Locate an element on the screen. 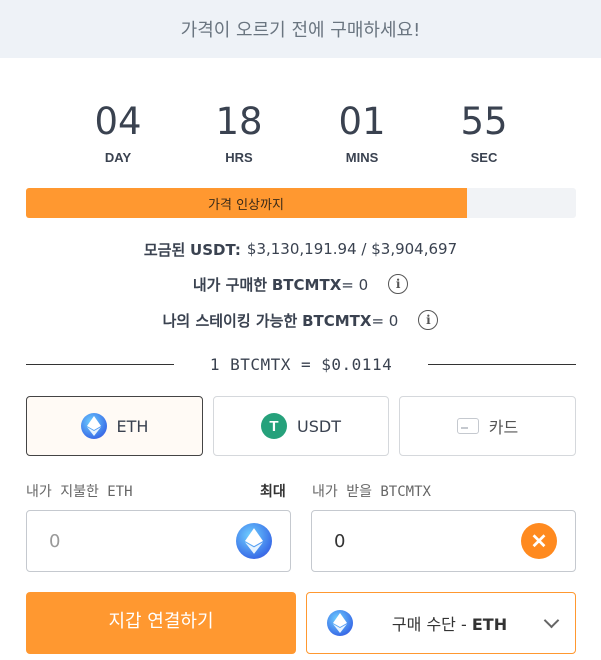  raised-amount: 모금된 USDT: $3,130,191.94 / $3,904,697 is located at coordinates (300, 249).